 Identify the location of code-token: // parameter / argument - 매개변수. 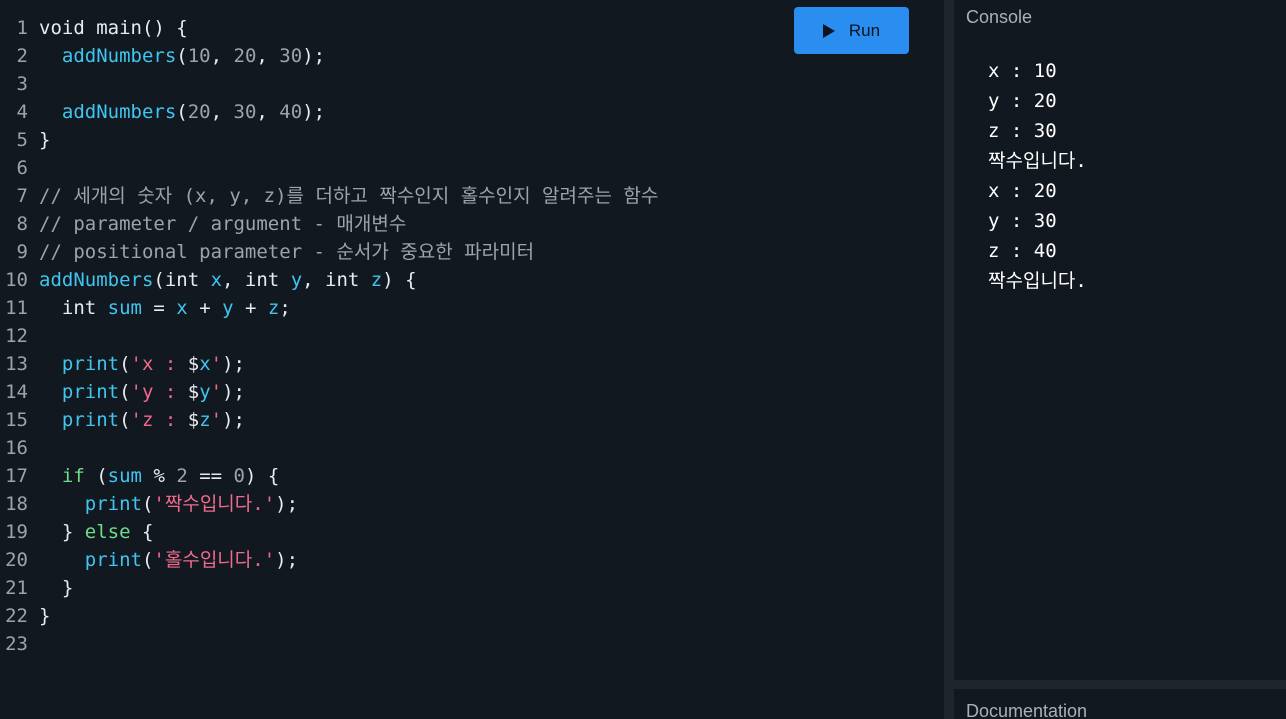
(223, 224).